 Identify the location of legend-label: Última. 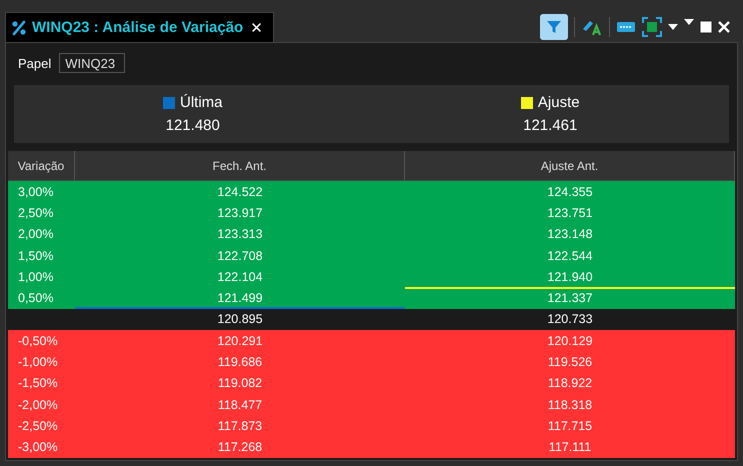
(201, 102).